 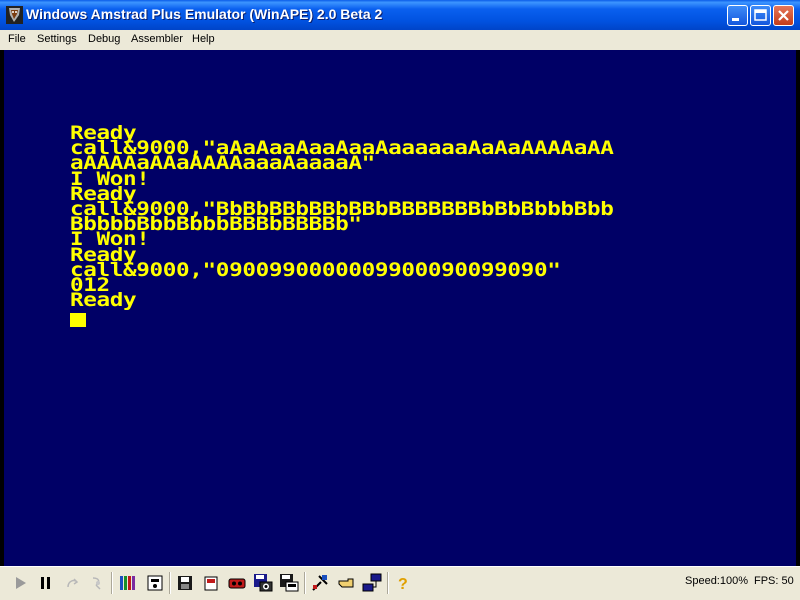 What do you see at coordinates (400, 40) in the screenshot?
I see `menu-bar: File Settings Debug Assembler Help` at bounding box center [400, 40].